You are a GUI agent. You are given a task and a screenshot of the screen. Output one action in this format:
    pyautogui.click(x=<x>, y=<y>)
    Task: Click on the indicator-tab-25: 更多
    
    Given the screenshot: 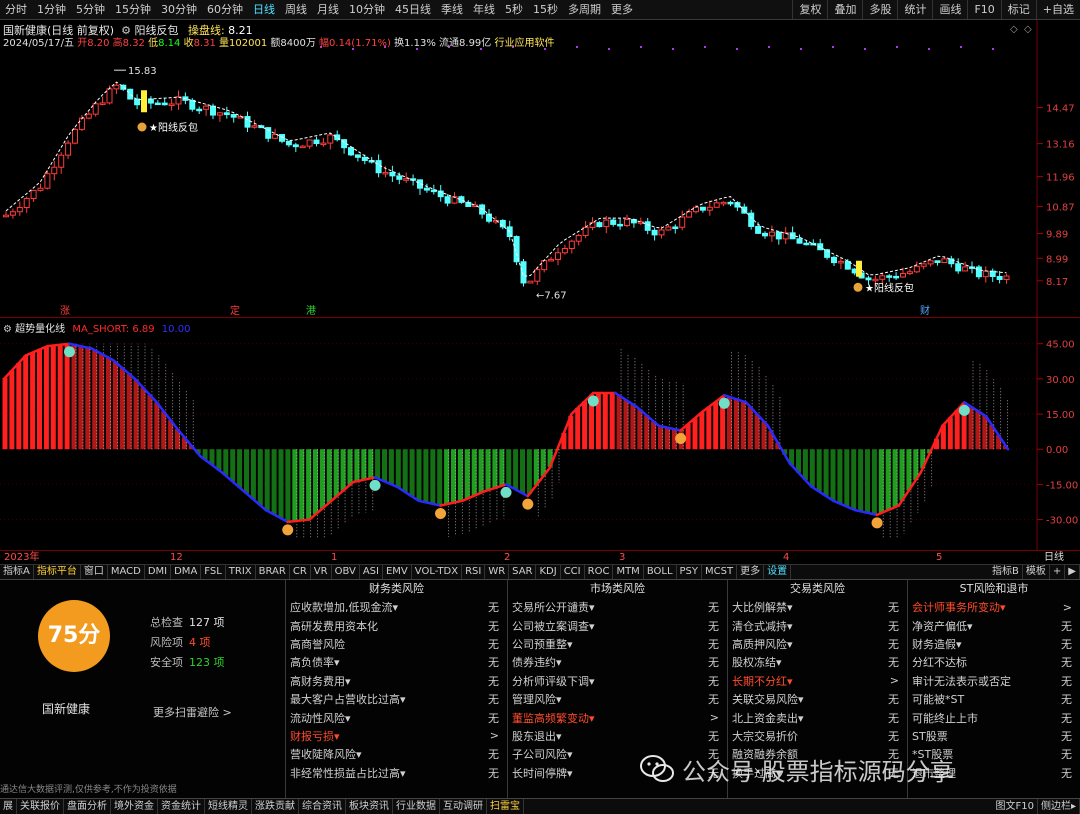 What is the action you would take?
    pyautogui.click(x=751, y=572)
    